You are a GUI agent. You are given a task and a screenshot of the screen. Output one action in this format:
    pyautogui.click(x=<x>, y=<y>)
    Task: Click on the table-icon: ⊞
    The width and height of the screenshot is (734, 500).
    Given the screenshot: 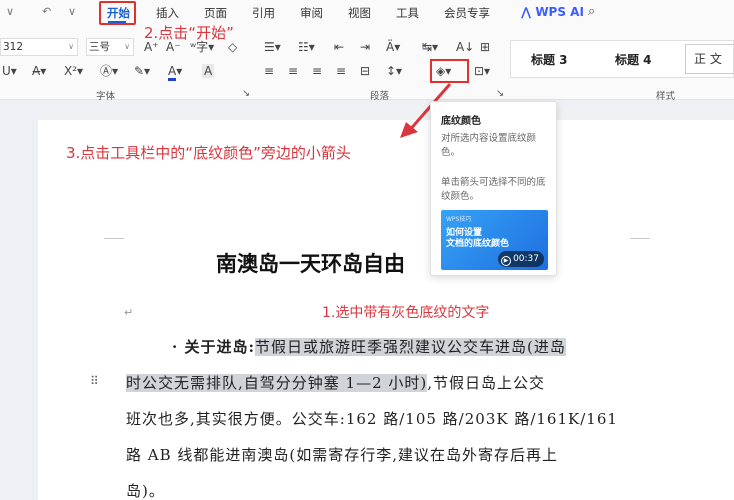 What is the action you would take?
    pyautogui.click(x=485, y=47)
    